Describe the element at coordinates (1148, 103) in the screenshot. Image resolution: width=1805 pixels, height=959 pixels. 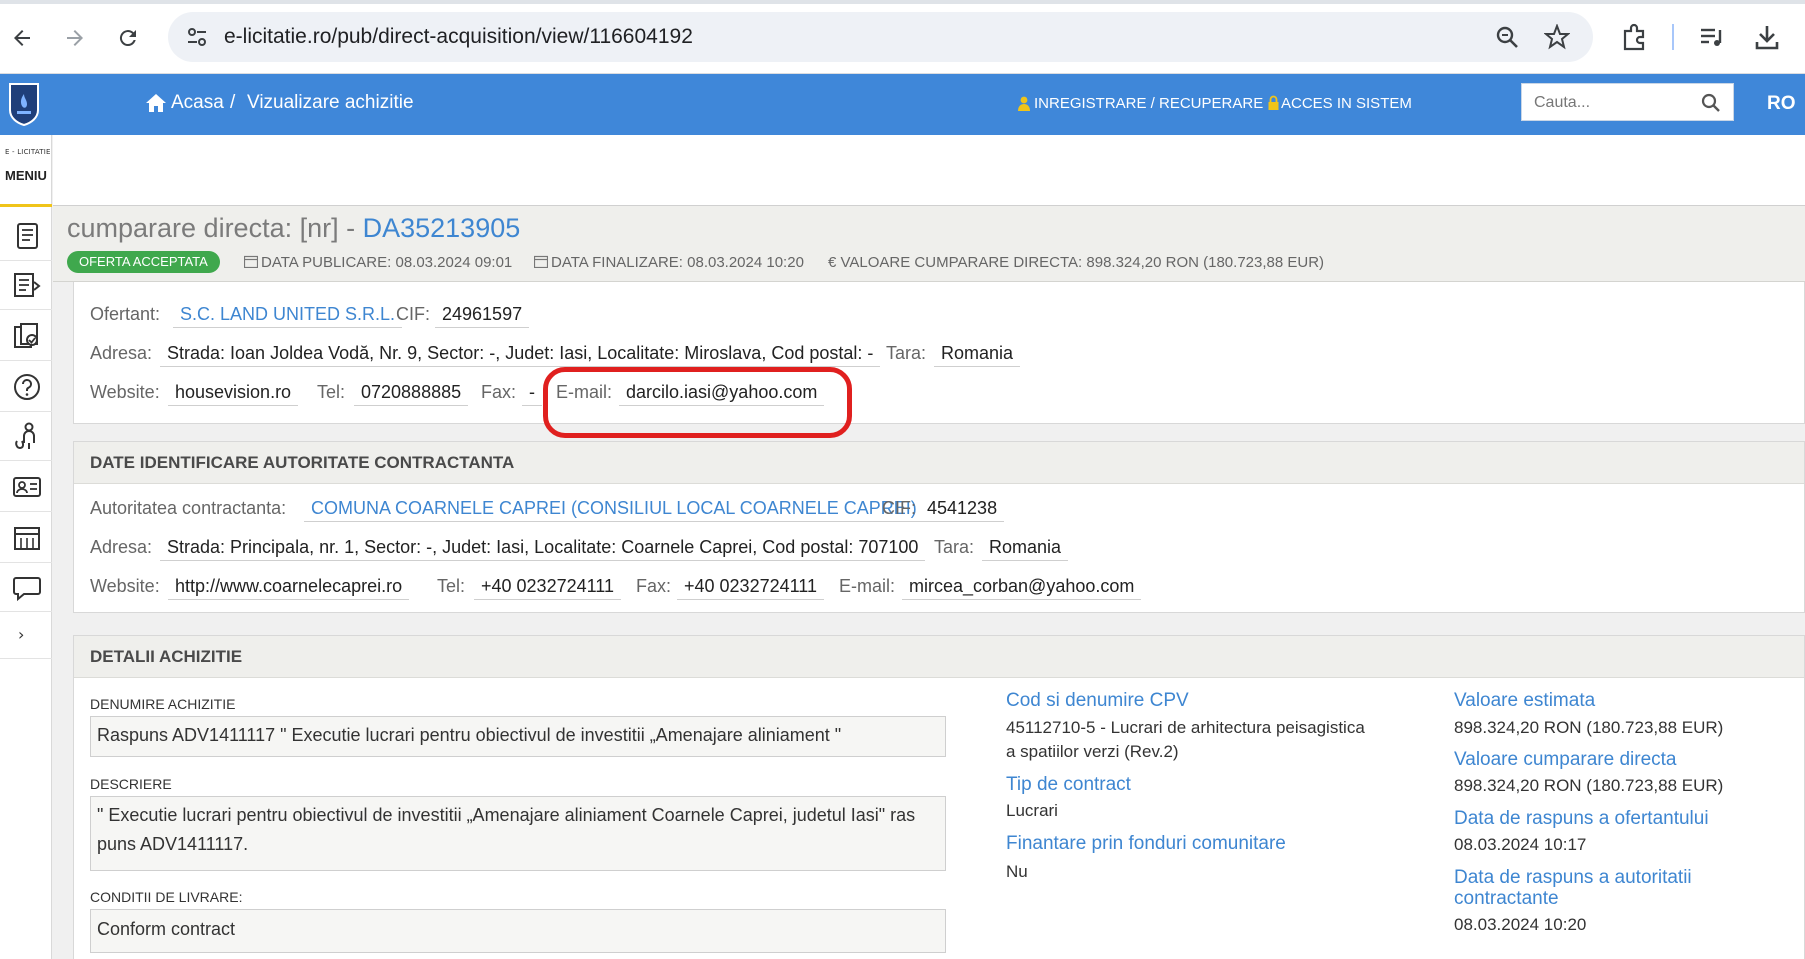
I see `register-link: INREGISTRARE / RECUPERARE` at that location.